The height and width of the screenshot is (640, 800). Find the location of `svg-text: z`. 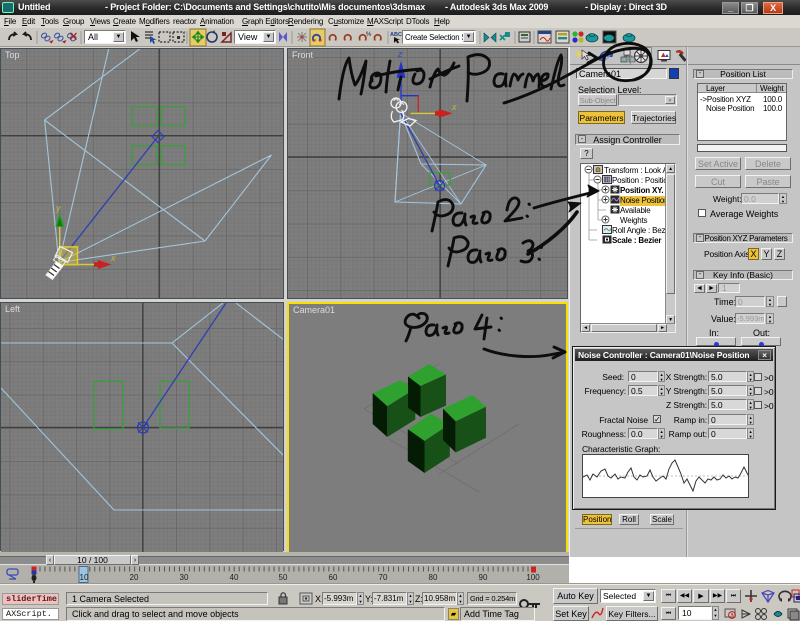

svg-text: z is located at coordinates (400, 54).